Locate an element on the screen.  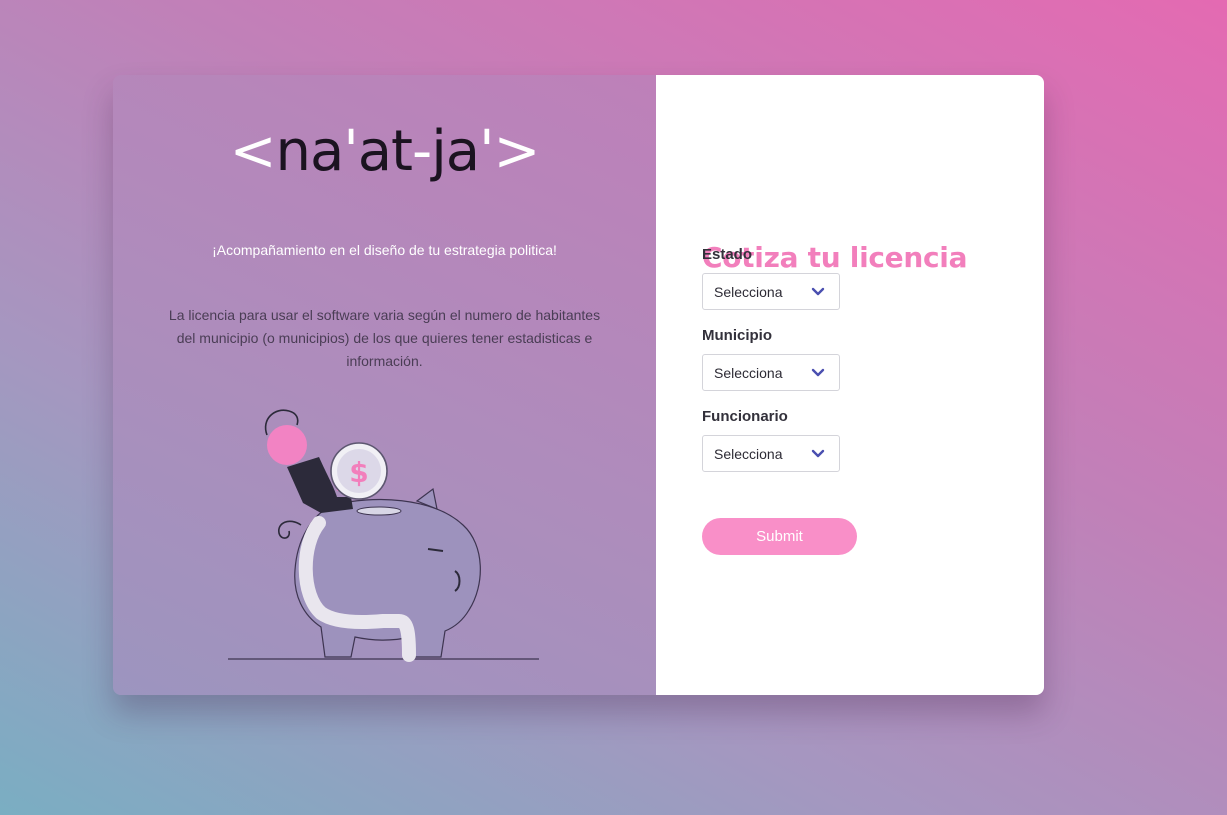
logo-bracket-left: < is located at coordinates (253, 151).